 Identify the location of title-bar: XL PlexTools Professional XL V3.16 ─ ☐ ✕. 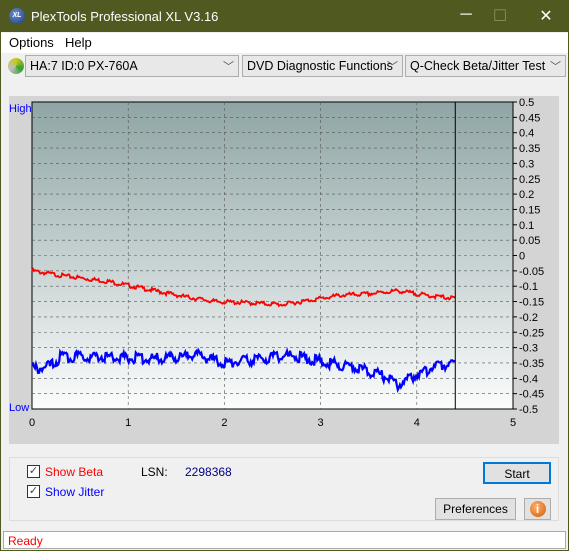
(284, 16).